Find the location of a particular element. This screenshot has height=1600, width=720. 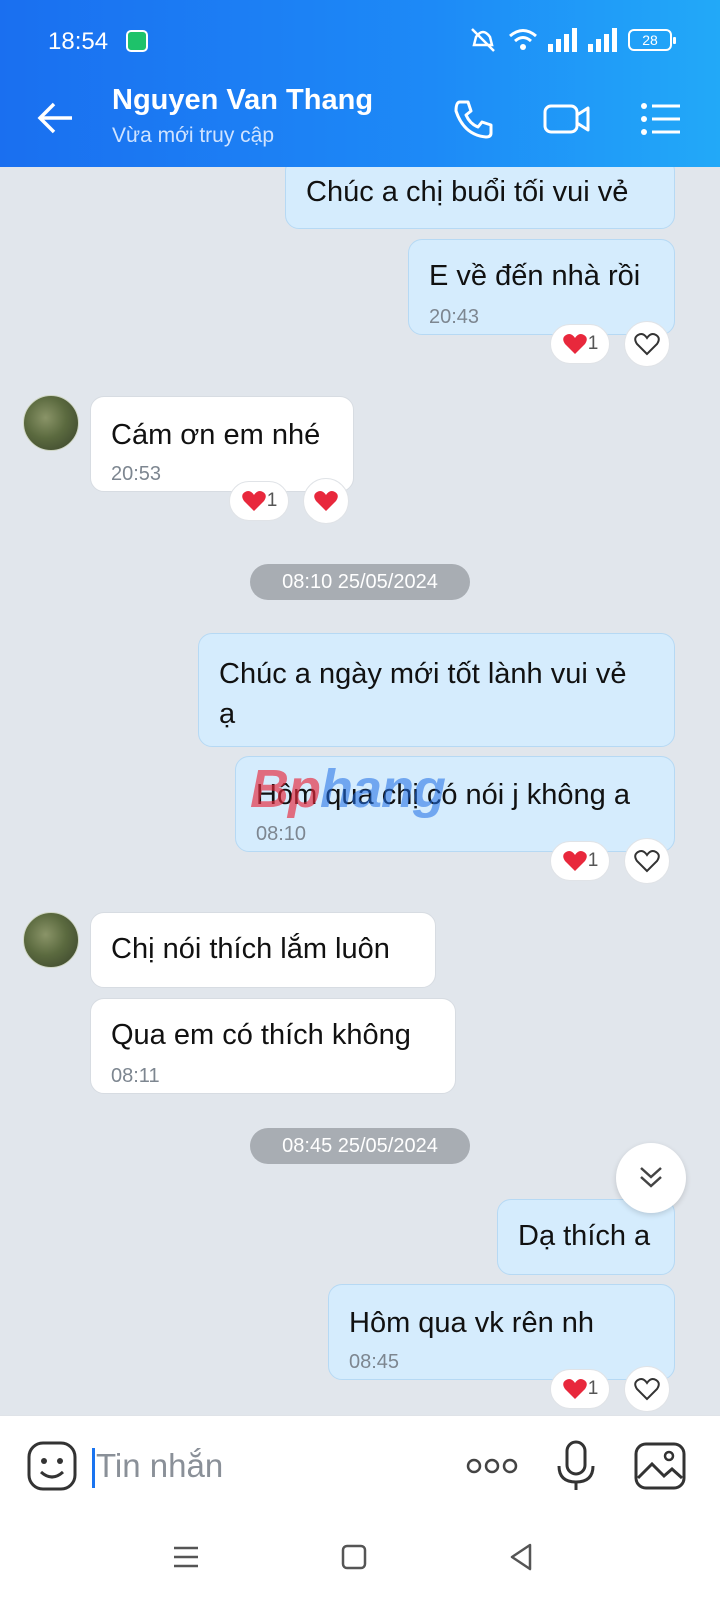

chat-header: Nguyen Van Thang Vừa mới truy cập is located at coordinates (360, 119).